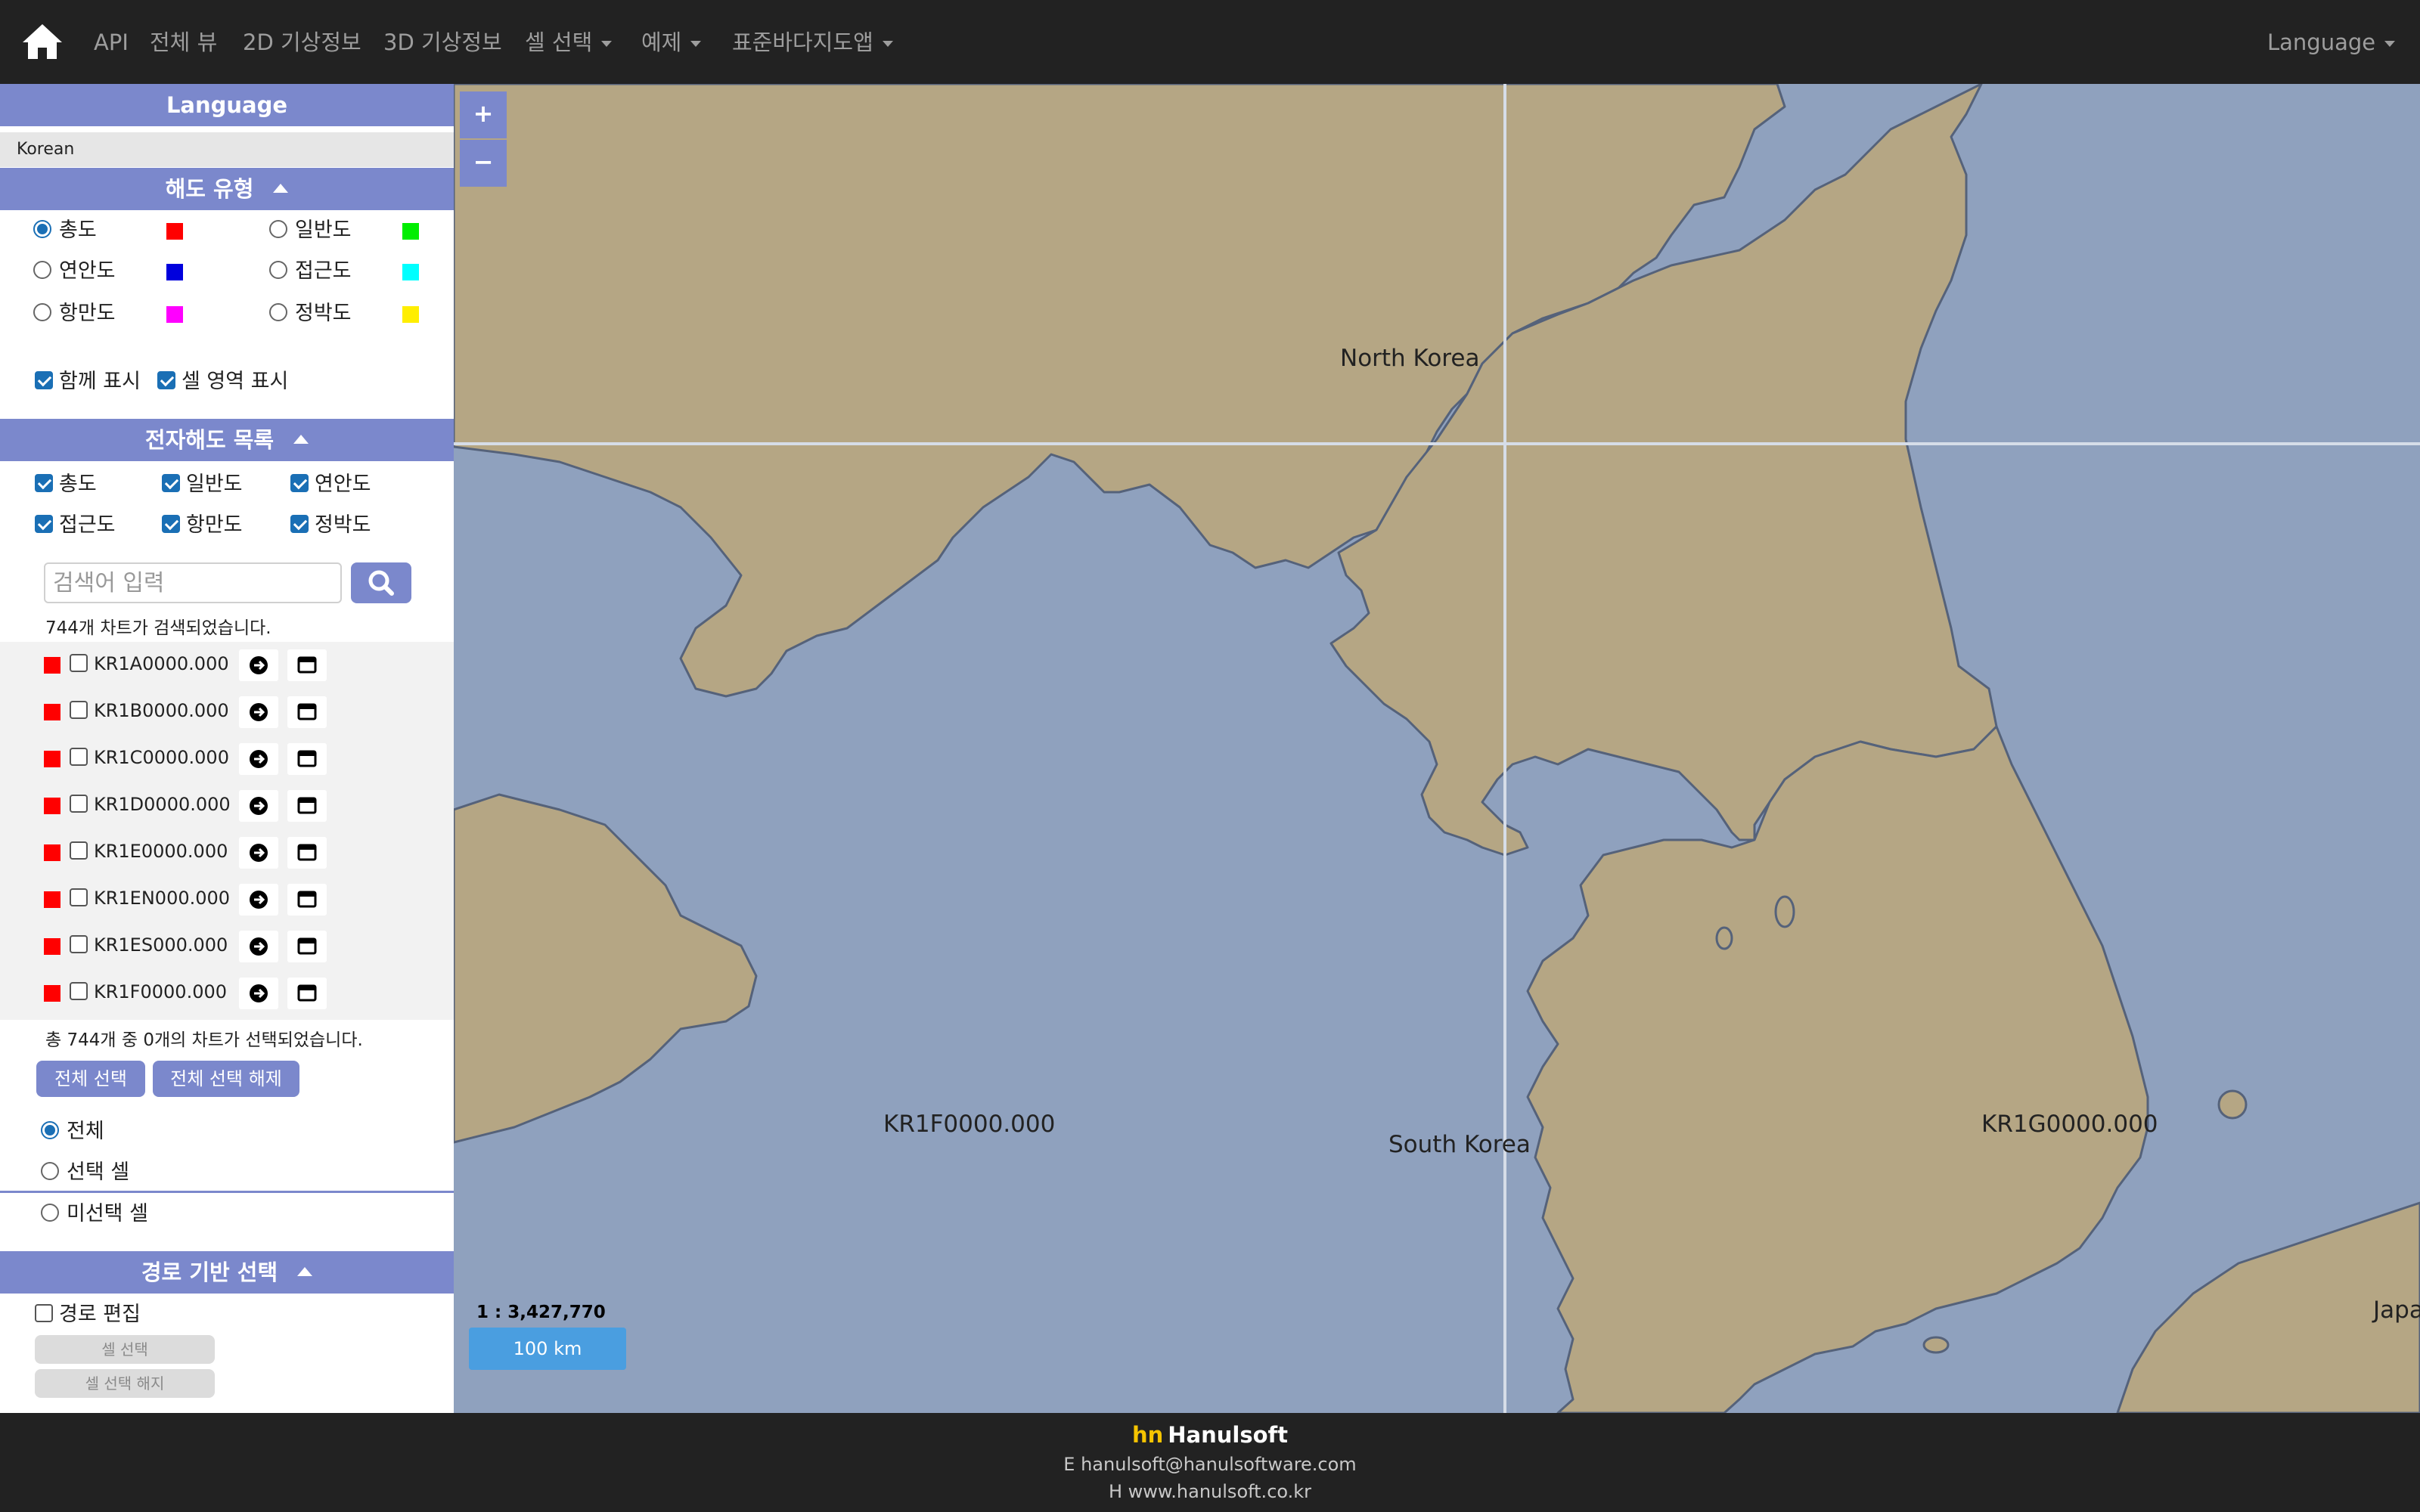  I want to click on footer-brand-name: Hanulsoft, so click(1228, 1435).